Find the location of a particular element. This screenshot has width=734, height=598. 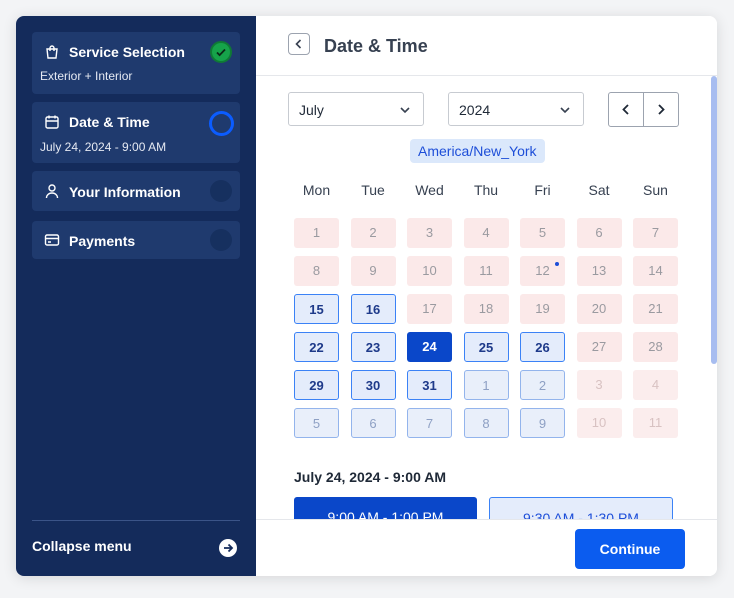

collapse-menu-button is located at coordinates (228, 548).